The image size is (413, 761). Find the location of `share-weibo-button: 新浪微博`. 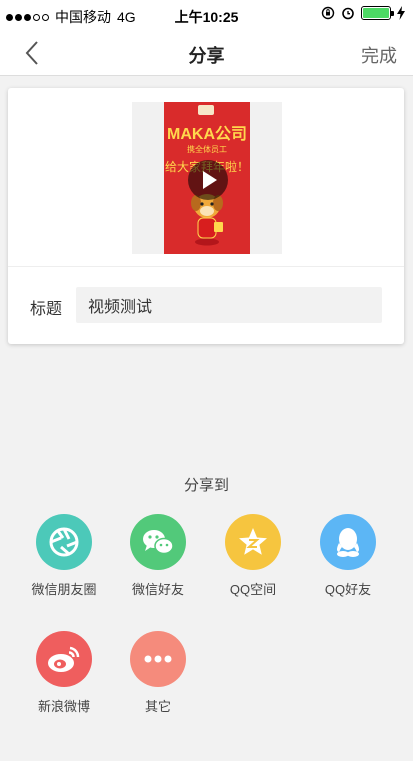

share-weibo-button: 新浪微博 is located at coordinates (64, 673).